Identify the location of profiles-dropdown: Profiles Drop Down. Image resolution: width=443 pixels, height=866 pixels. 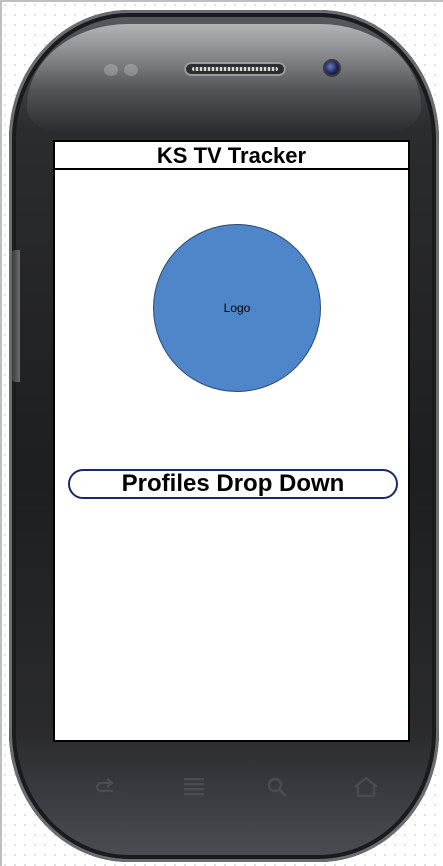
(233, 484).